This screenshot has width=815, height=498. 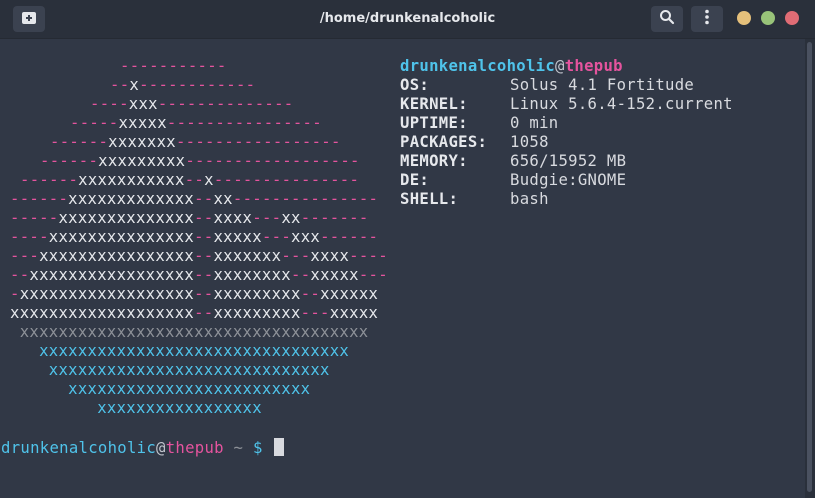 I want to click on info-value: 1058, so click(x=529, y=142).